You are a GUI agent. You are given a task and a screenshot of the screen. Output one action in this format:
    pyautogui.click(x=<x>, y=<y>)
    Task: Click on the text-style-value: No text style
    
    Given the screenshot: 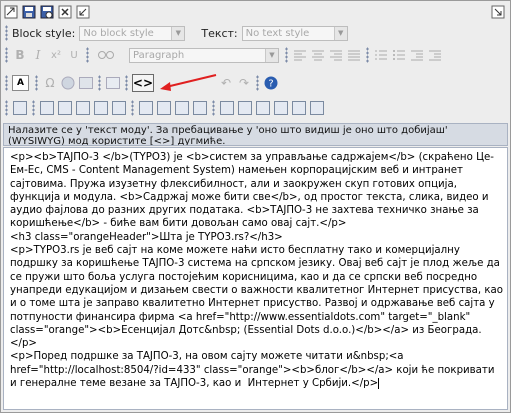 What is the action you would take?
    pyautogui.click(x=277, y=33)
    